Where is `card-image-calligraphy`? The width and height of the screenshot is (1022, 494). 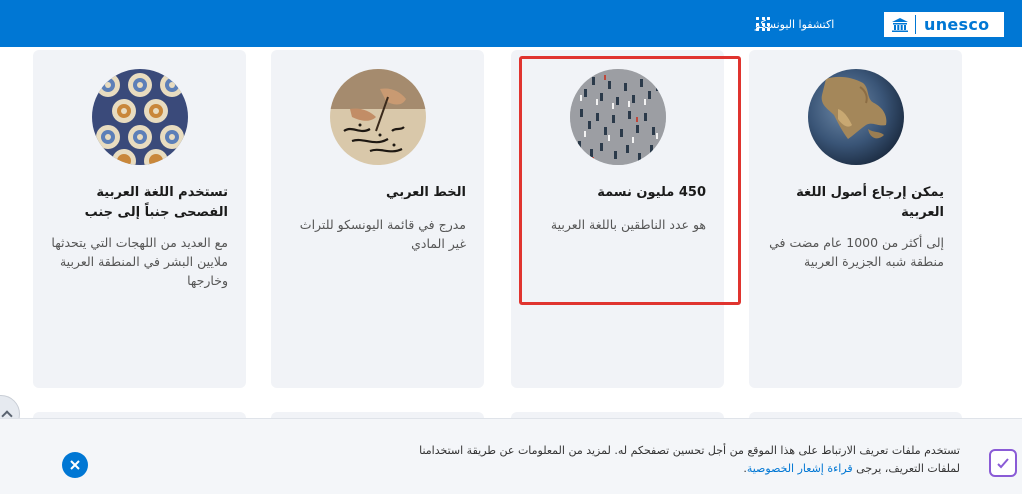 card-image-calligraphy is located at coordinates (377, 117).